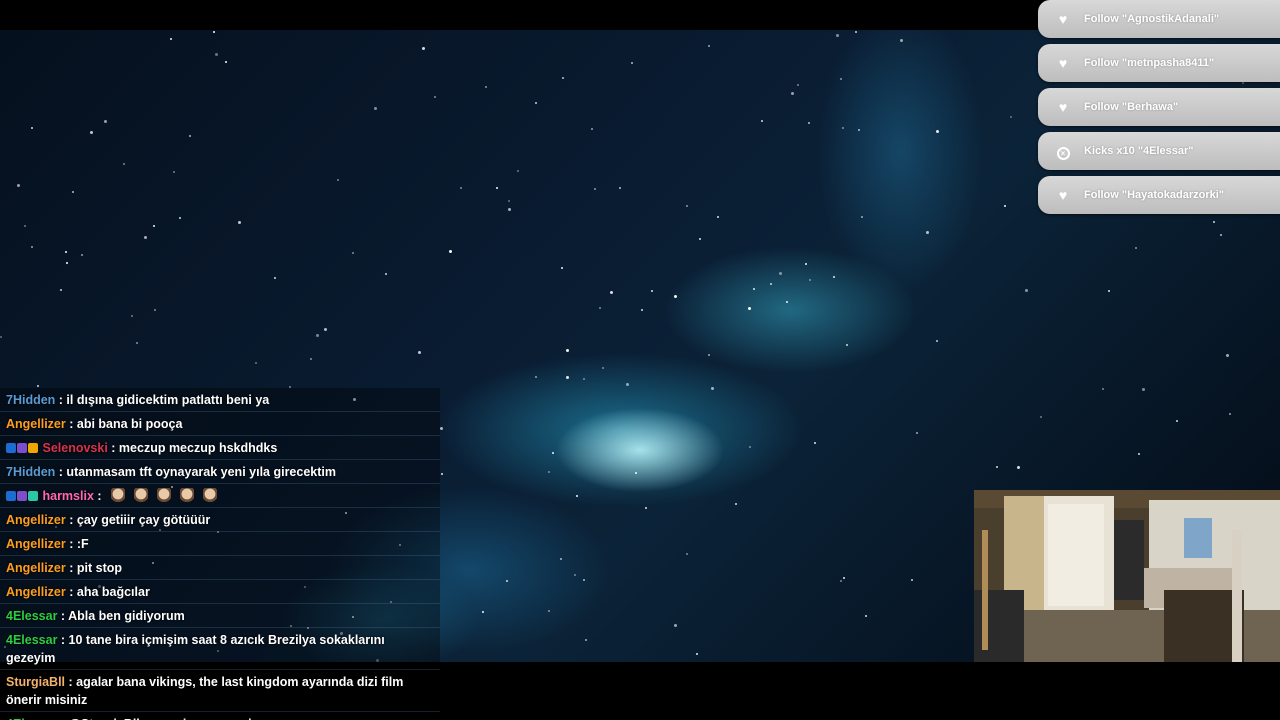  Describe the element at coordinates (1127, 576) in the screenshot. I see `webcam-room-image` at that location.